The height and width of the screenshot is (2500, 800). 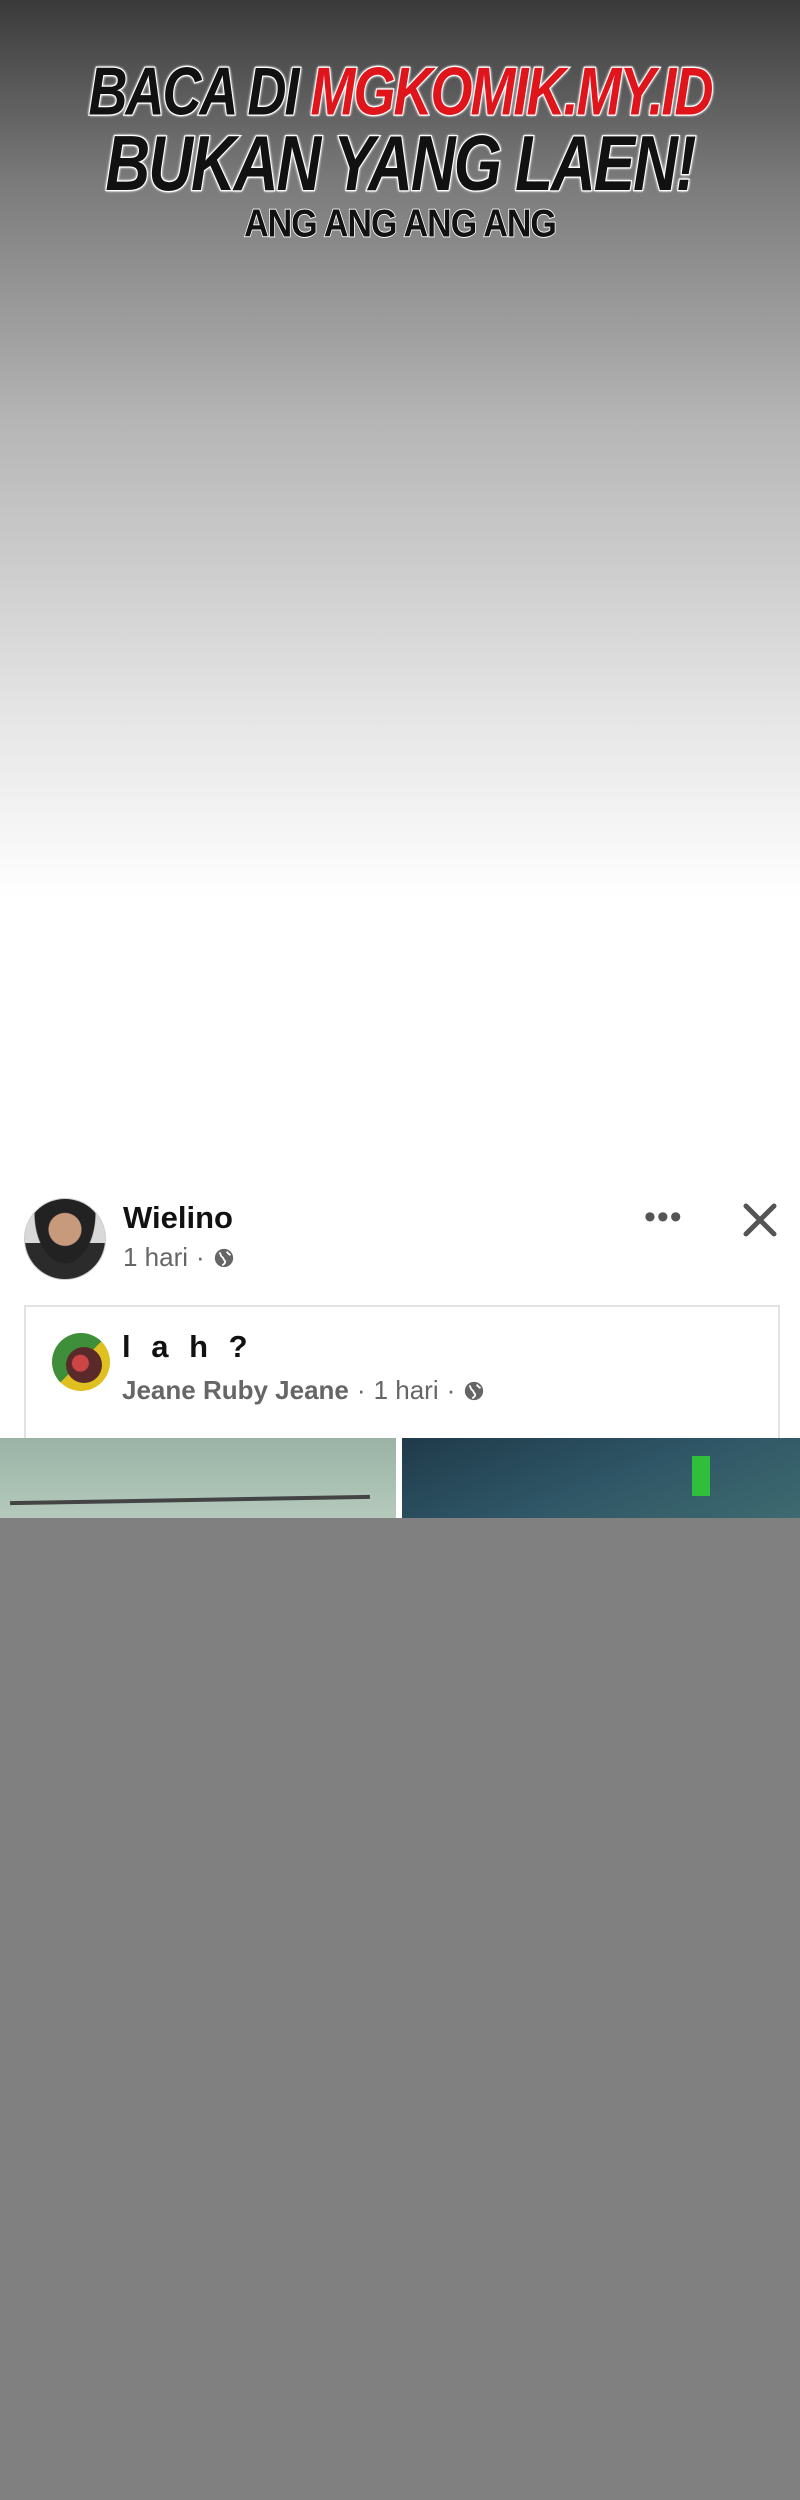 What do you see at coordinates (511, 92) in the screenshot?
I see `banner-site: MGKOMIK.MY.ID` at bounding box center [511, 92].